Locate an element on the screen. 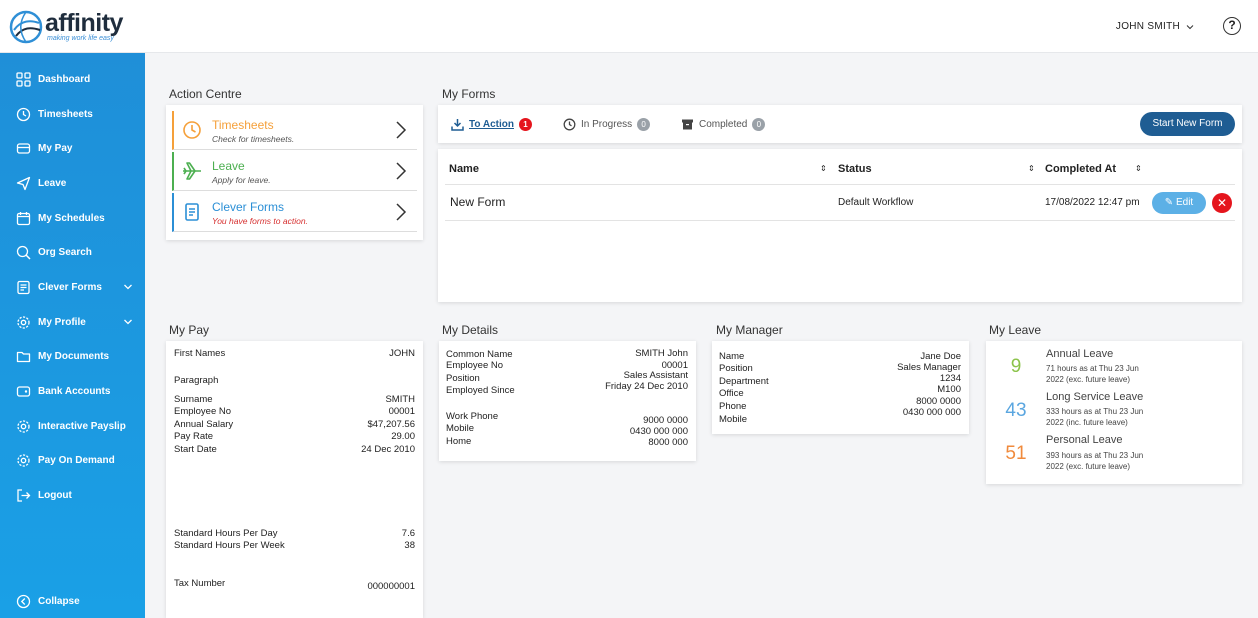 The image size is (1258, 618). sidebar-item-label: Org Search is located at coordinates (65, 252).